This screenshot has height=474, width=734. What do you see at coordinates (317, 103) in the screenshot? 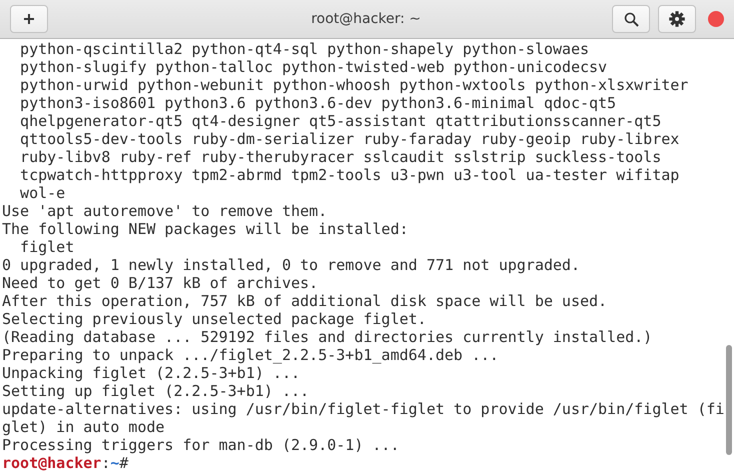
I see `terminal-line: python3-iso8601 python3.6 python3.6-dev python3.6-minimal qdoc-qt5` at bounding box center [317, 103].